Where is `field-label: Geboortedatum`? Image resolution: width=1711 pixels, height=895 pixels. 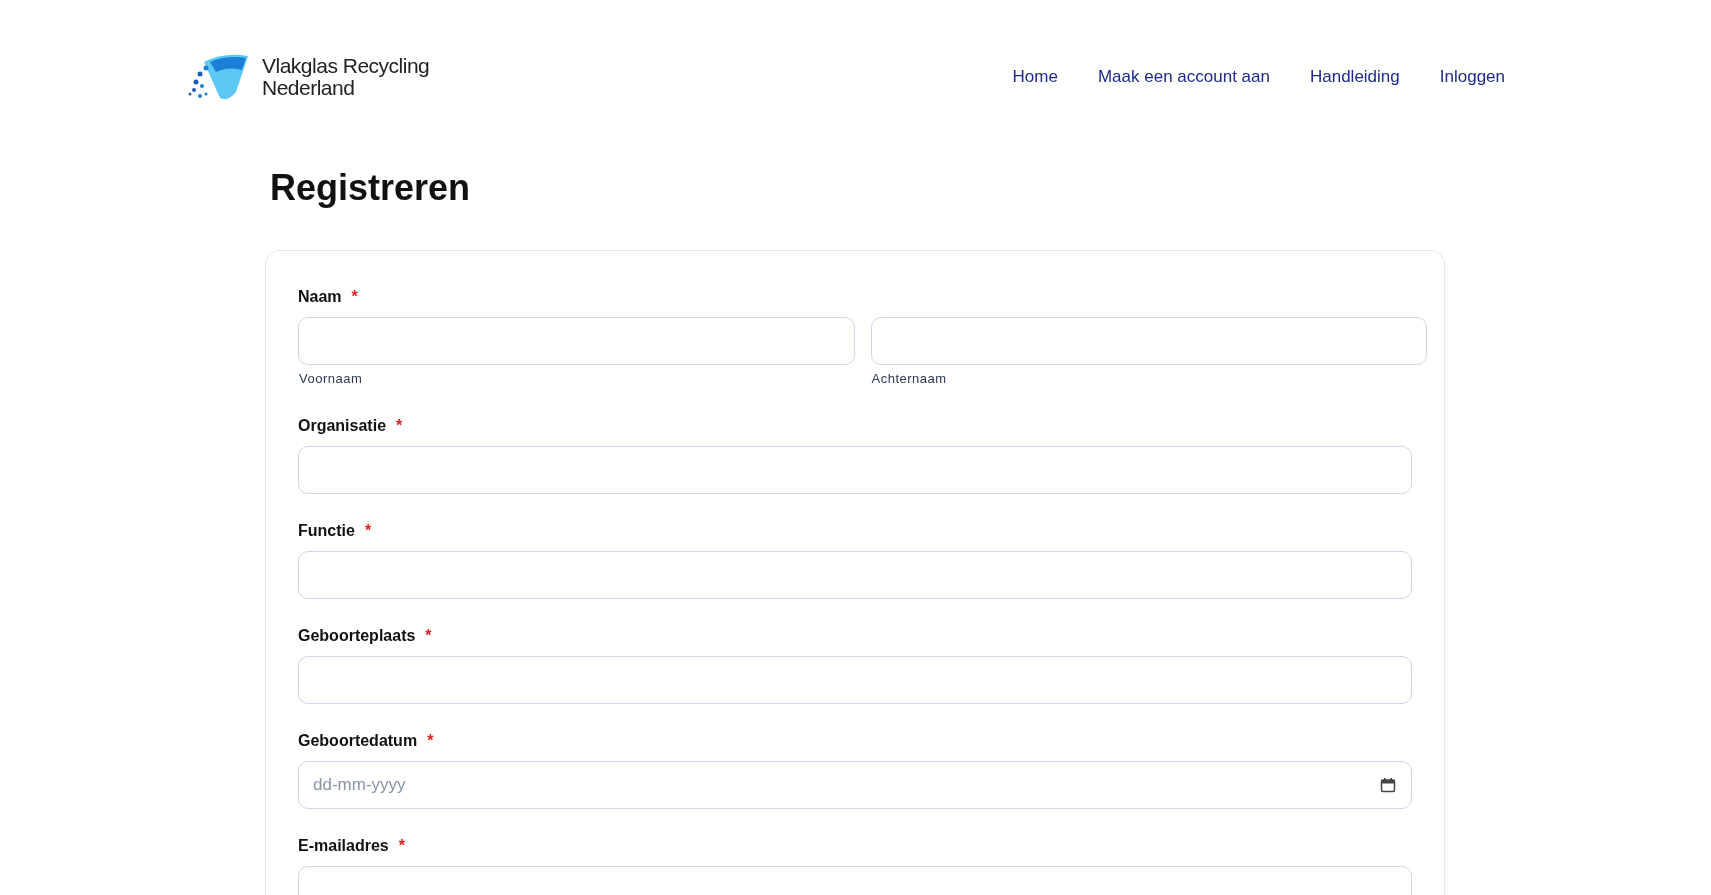
field-label: Geboortedatum is located at coordinates (358, 740).